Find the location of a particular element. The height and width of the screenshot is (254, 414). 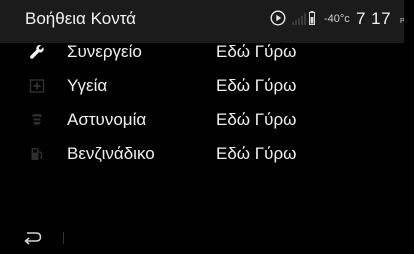

list-item-label: Βενζινάδικο is located at coordinates (111, 153).